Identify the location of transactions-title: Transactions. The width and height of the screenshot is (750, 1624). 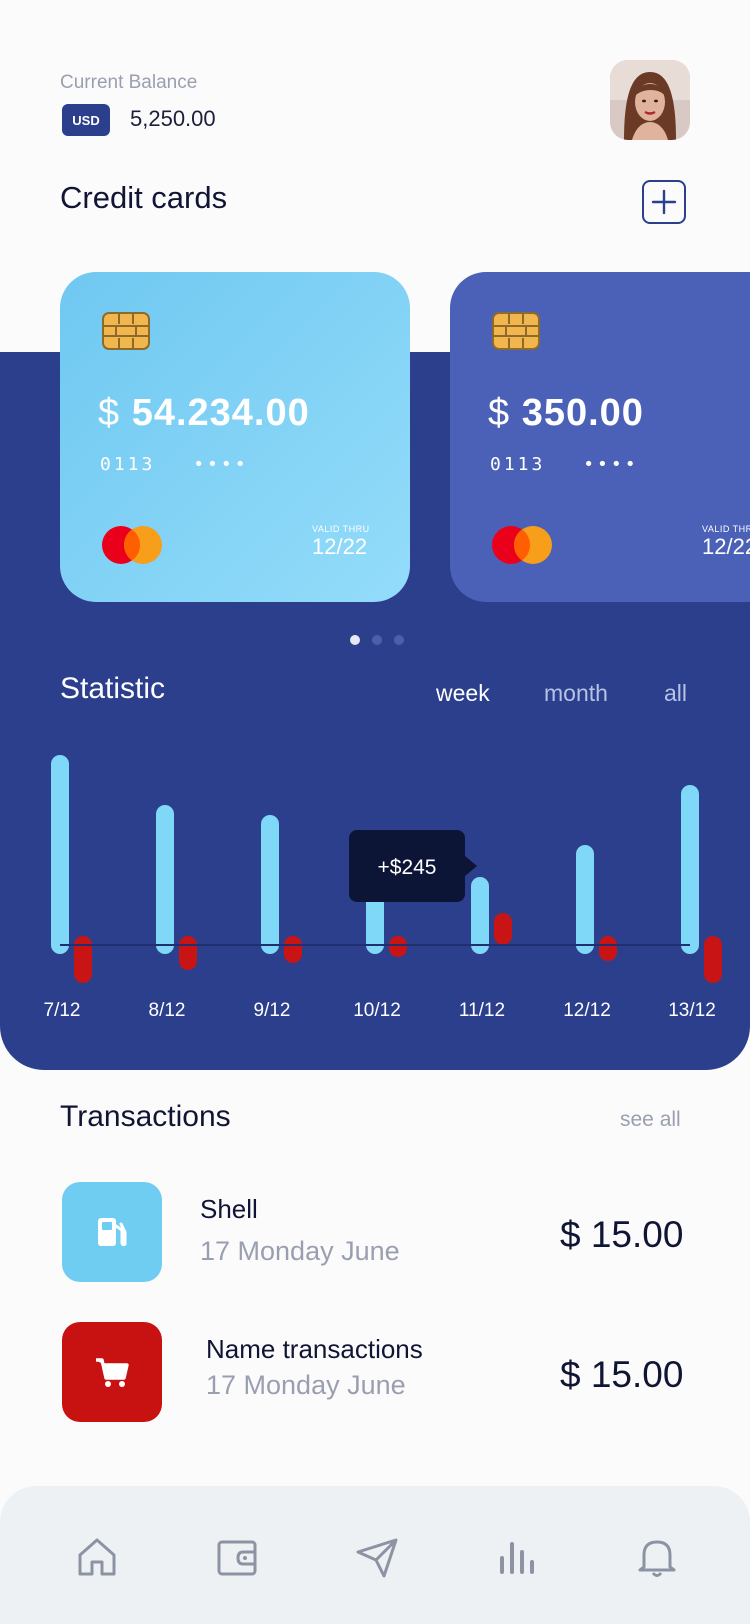
(145, 1116).